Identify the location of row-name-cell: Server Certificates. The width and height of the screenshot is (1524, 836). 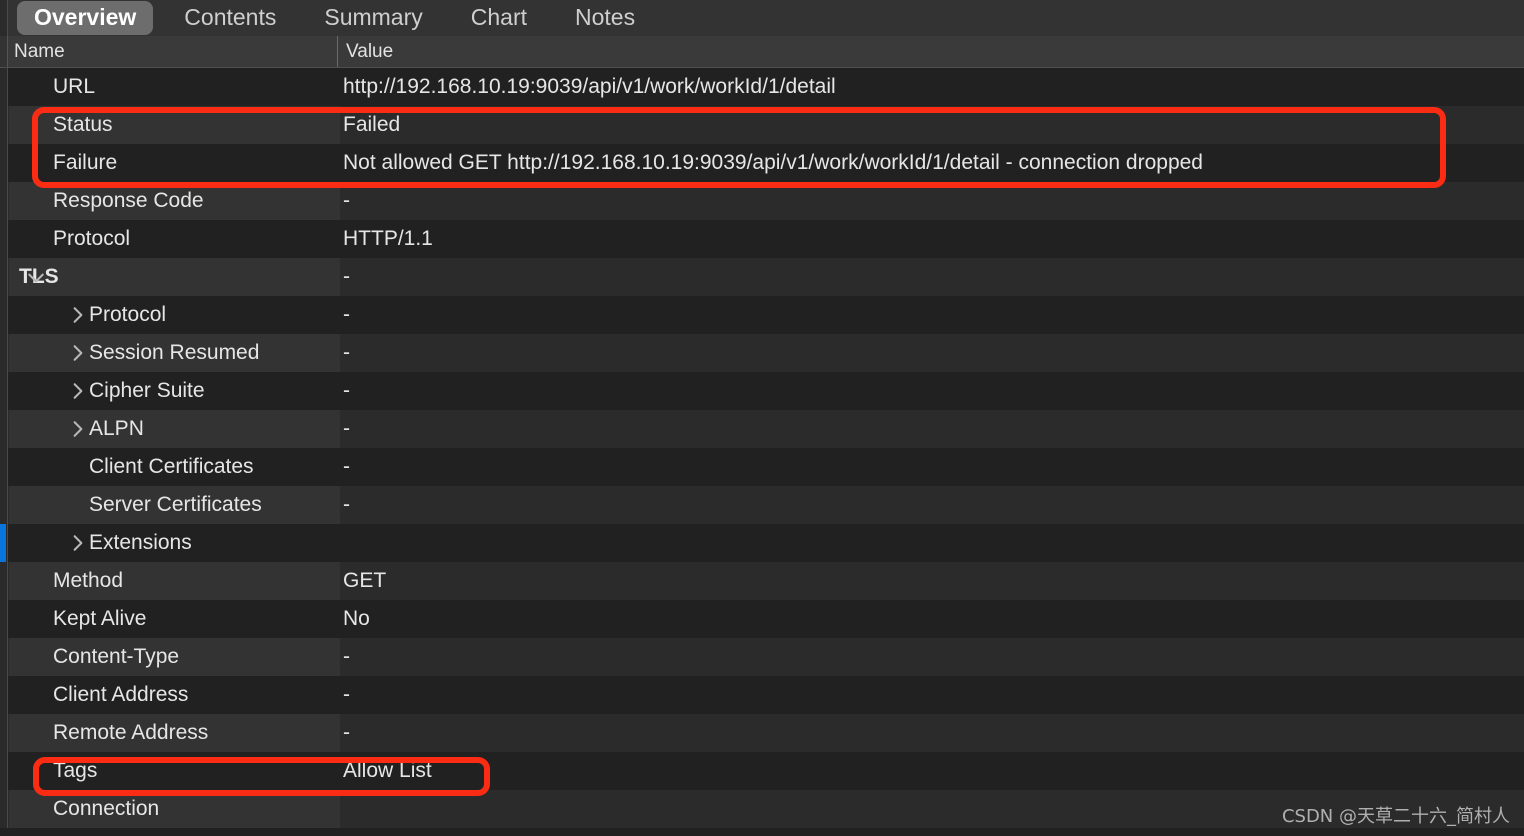
(174, 505).